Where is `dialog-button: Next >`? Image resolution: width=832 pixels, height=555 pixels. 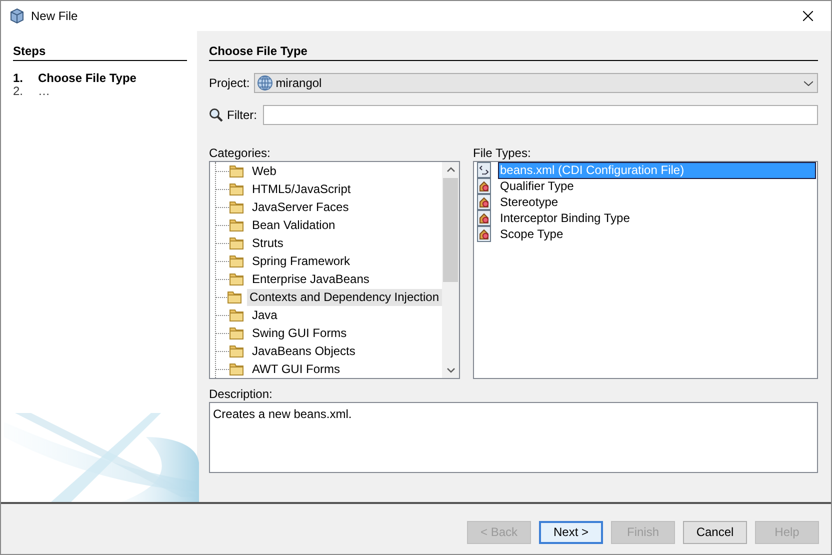 dialog-button: Next > is located at coordinates (571, 532).